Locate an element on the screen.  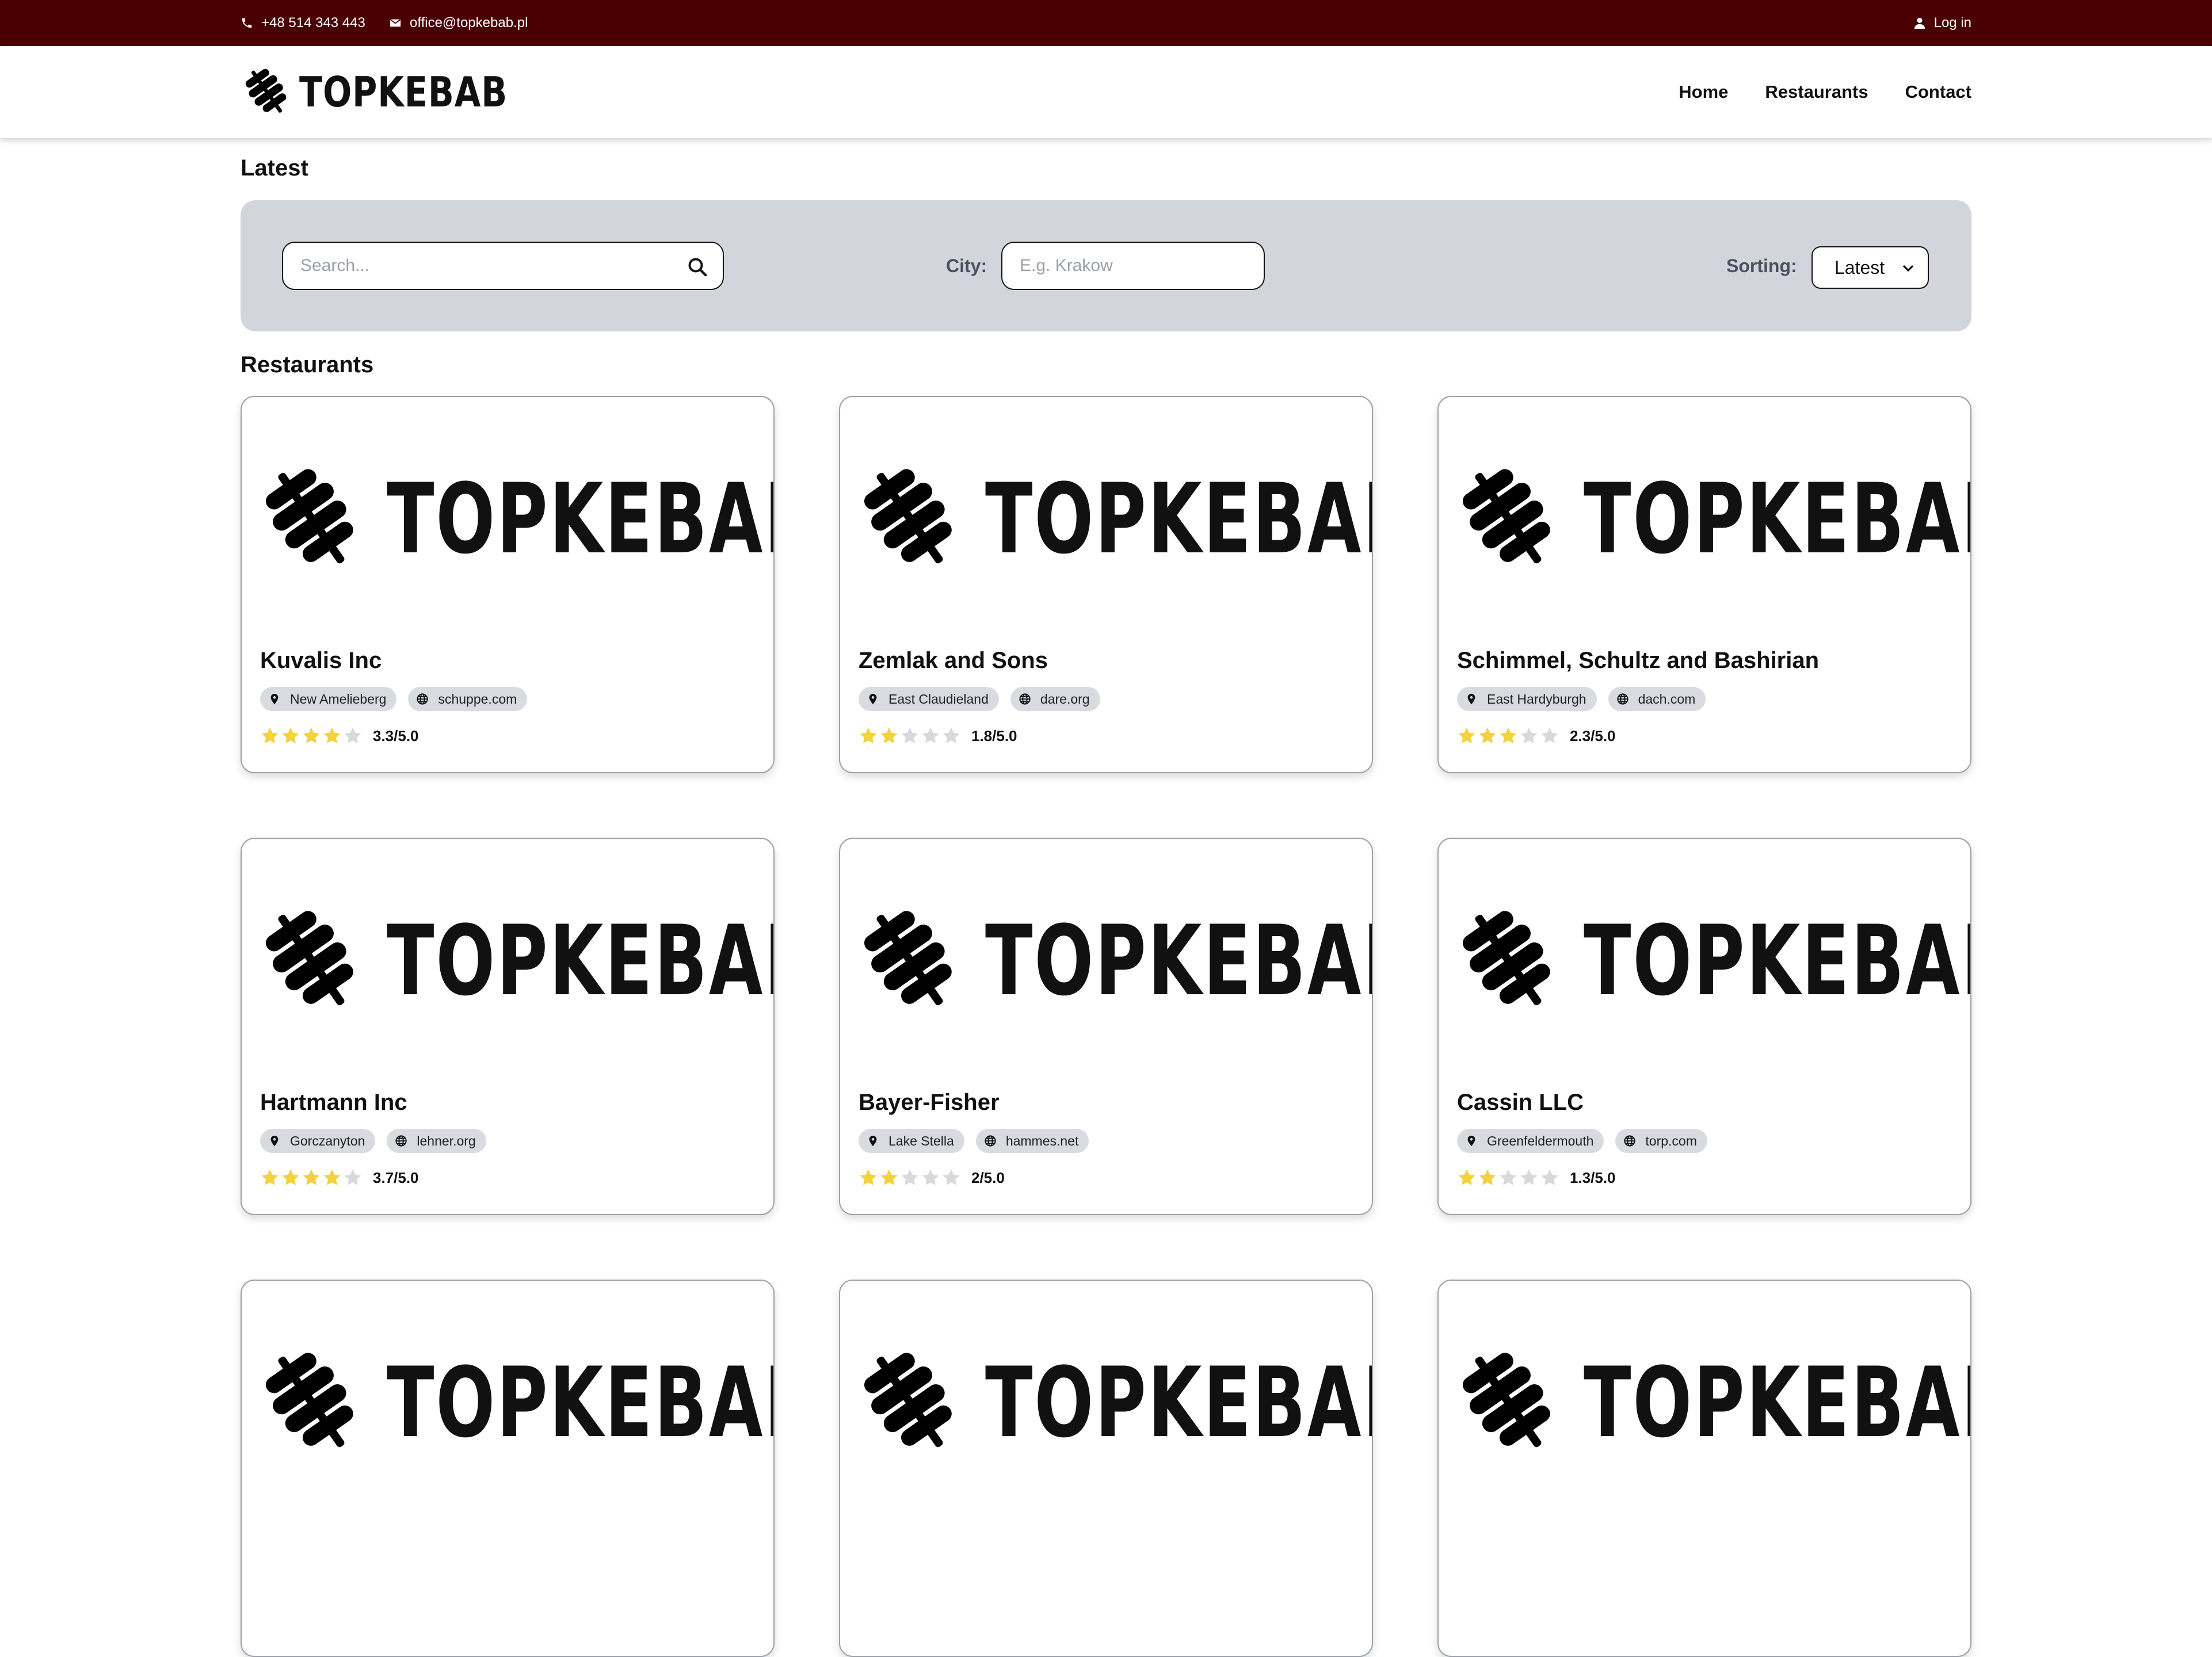
restaurant-tags: New Amelieberg schuppe.com is located at coordinates (394, 699).